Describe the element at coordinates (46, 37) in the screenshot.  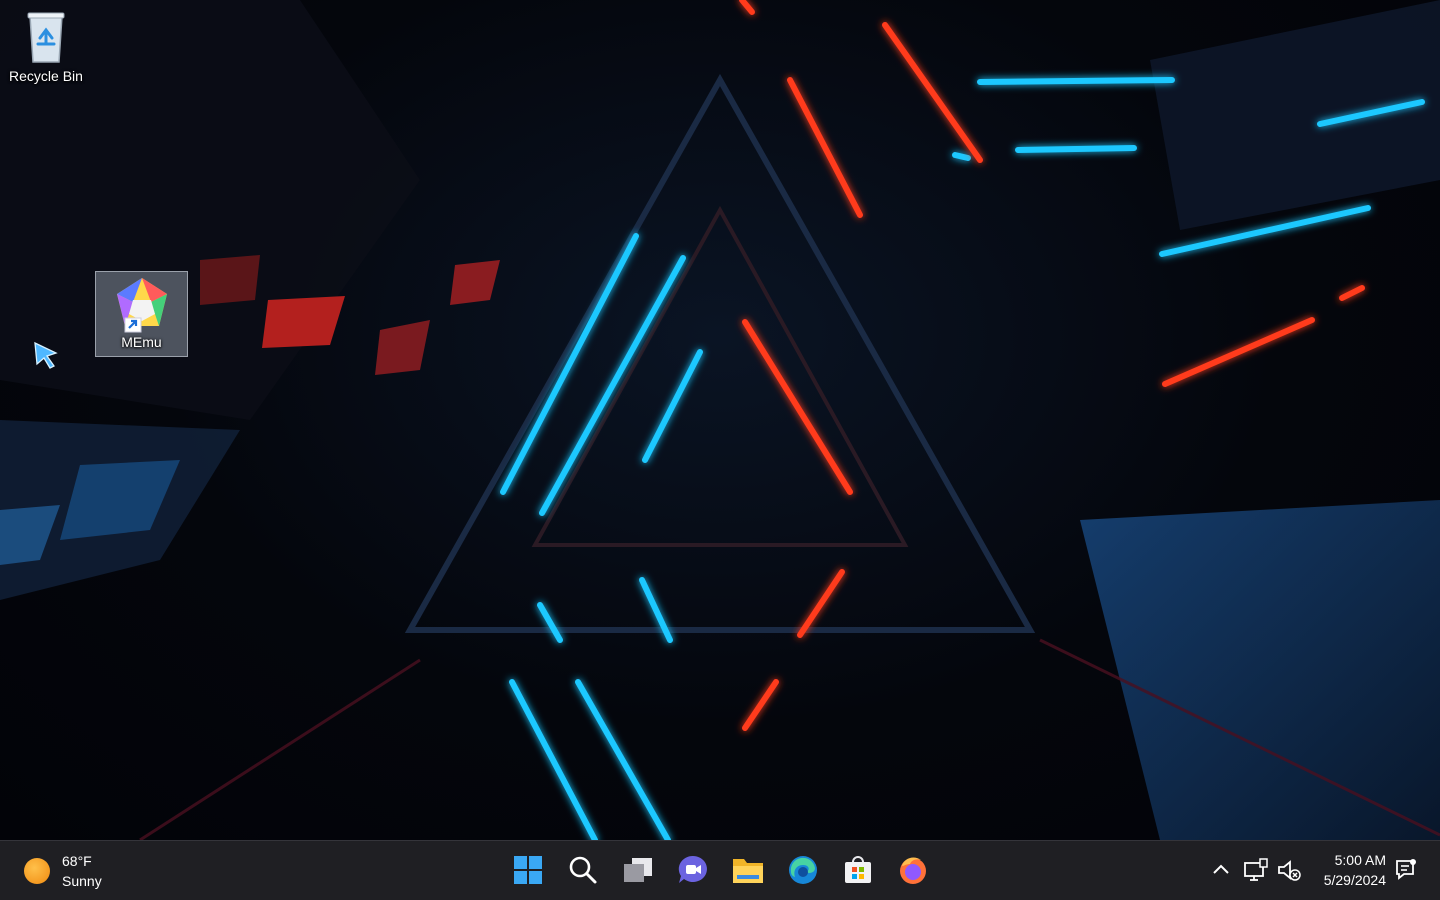
I see `recycle-bin-icon` at that location.